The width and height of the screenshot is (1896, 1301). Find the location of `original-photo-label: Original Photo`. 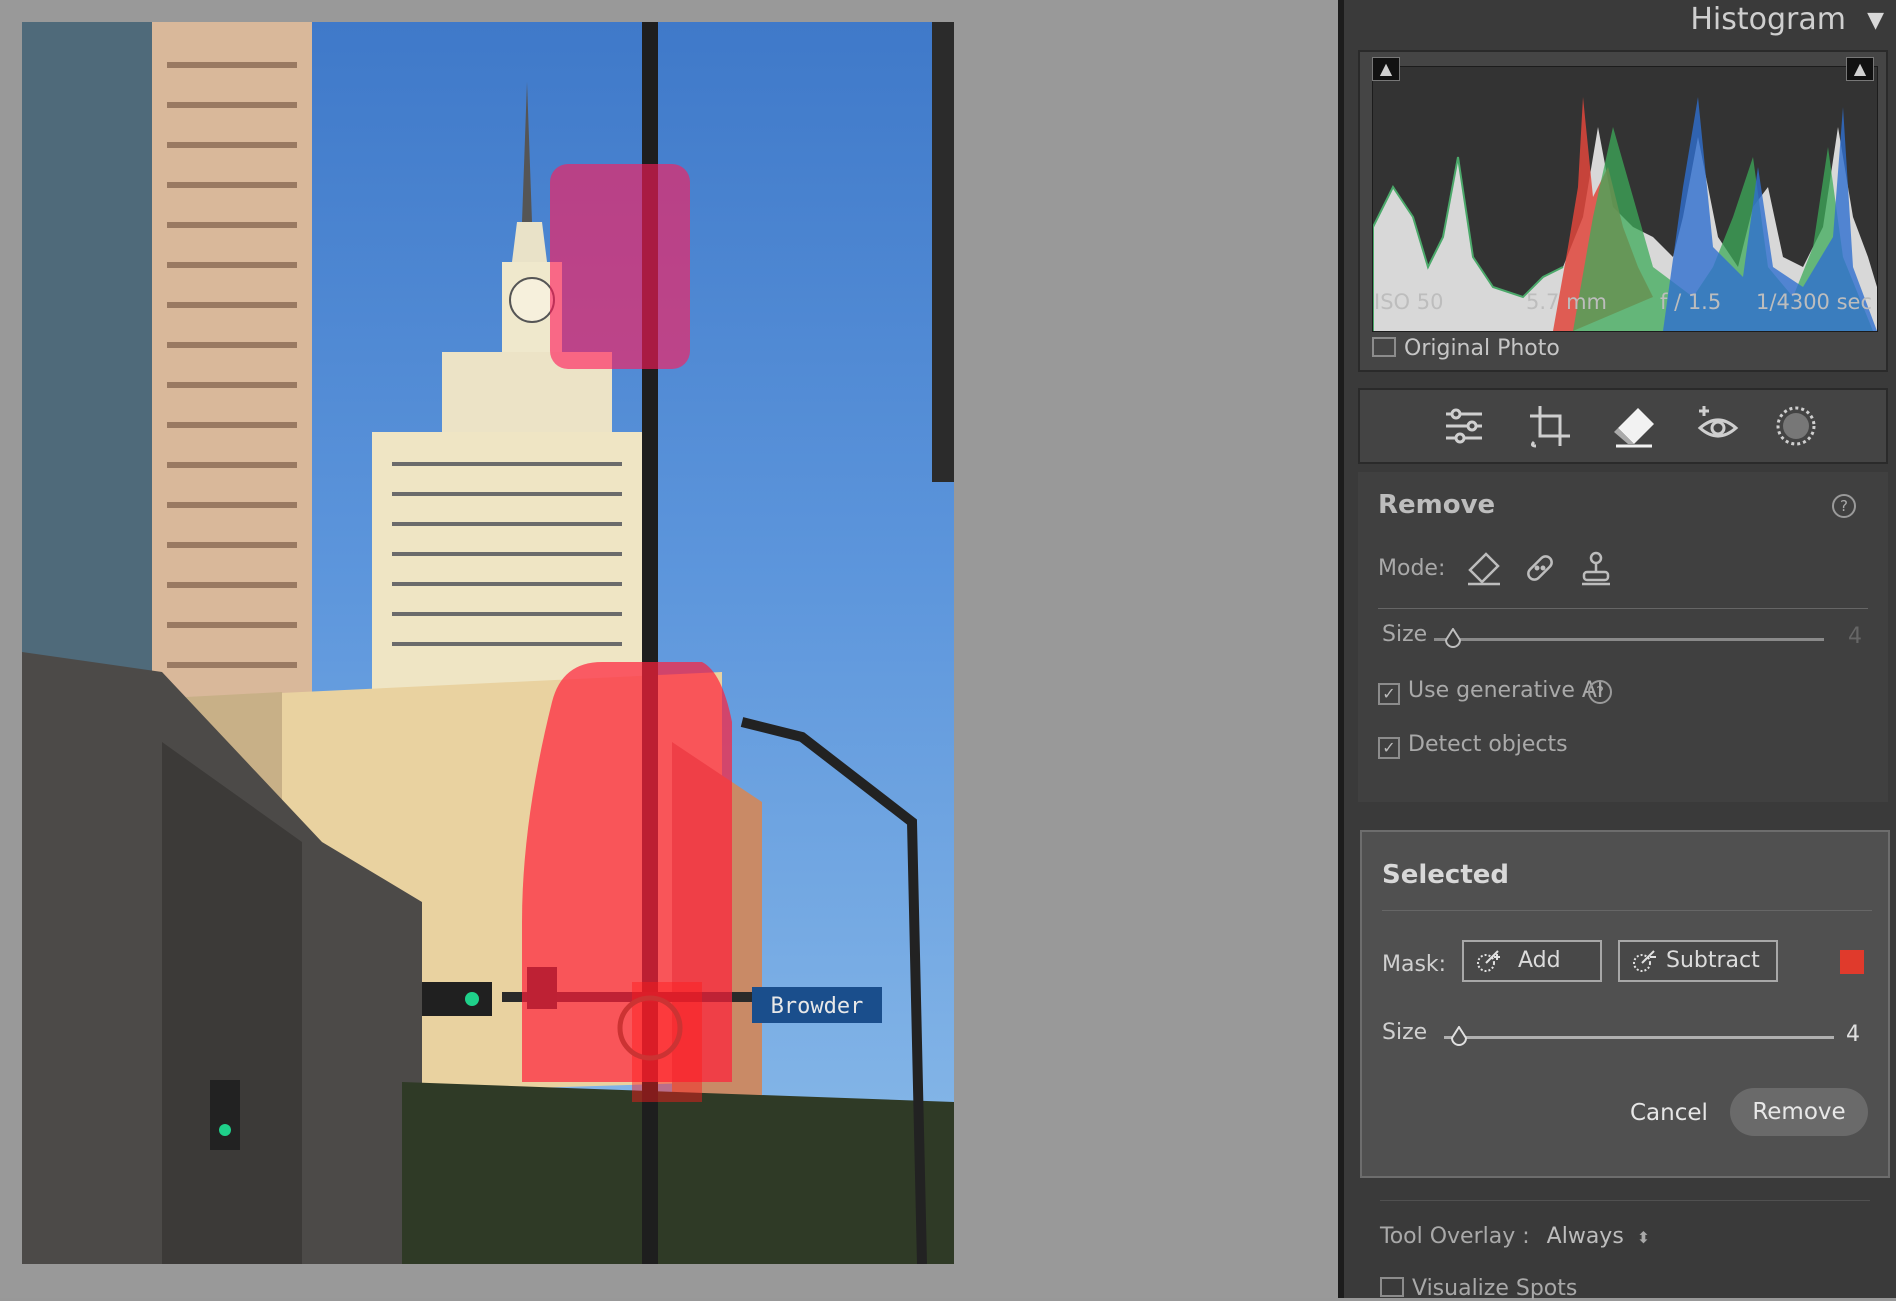

original-photo-label: Original Photo is located at coordinates (1482, 348).